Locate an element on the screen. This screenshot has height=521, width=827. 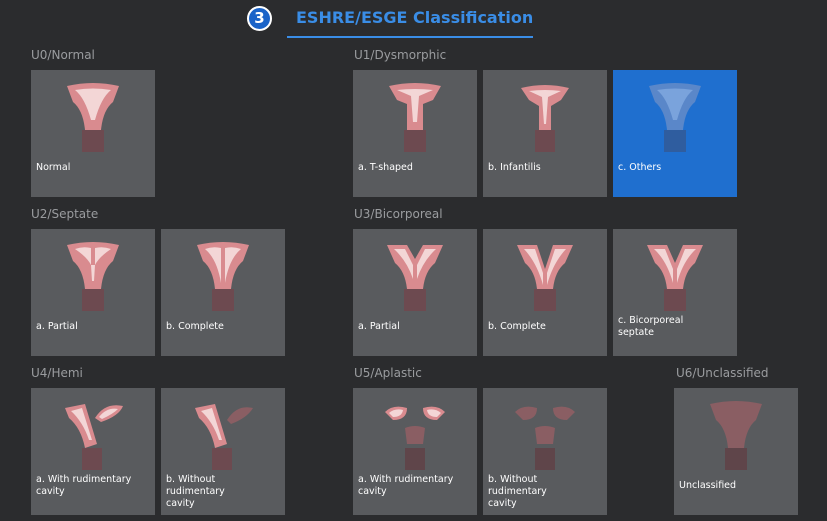
tile-u4-without-rudimentary-cavity: b. Without rudimentary cavity is located at coordinates (223, 451).